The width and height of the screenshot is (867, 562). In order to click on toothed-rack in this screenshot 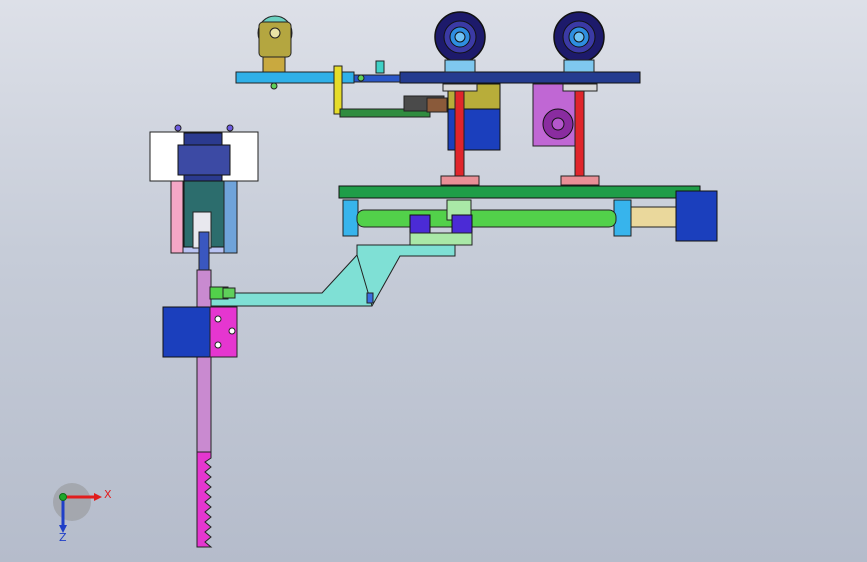, I will do `click(204, 499)`.